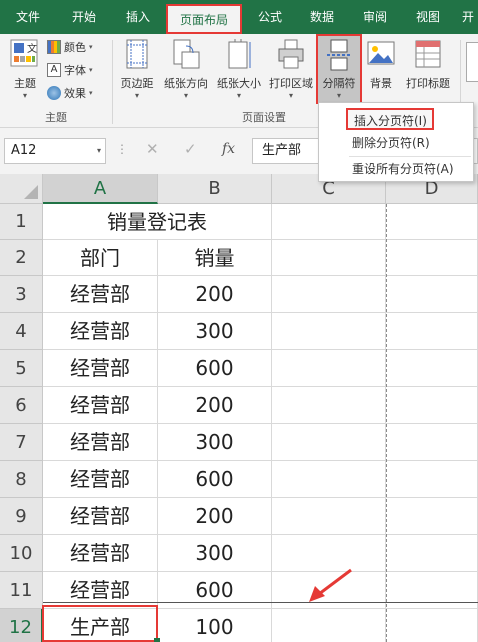 Image resolution: width=478 pixels, height=642 pixels. What do you see at coordinates (152, 149) in the screenshot?
I see `cancel-icon: ✕` at bounding box center [152, 149].